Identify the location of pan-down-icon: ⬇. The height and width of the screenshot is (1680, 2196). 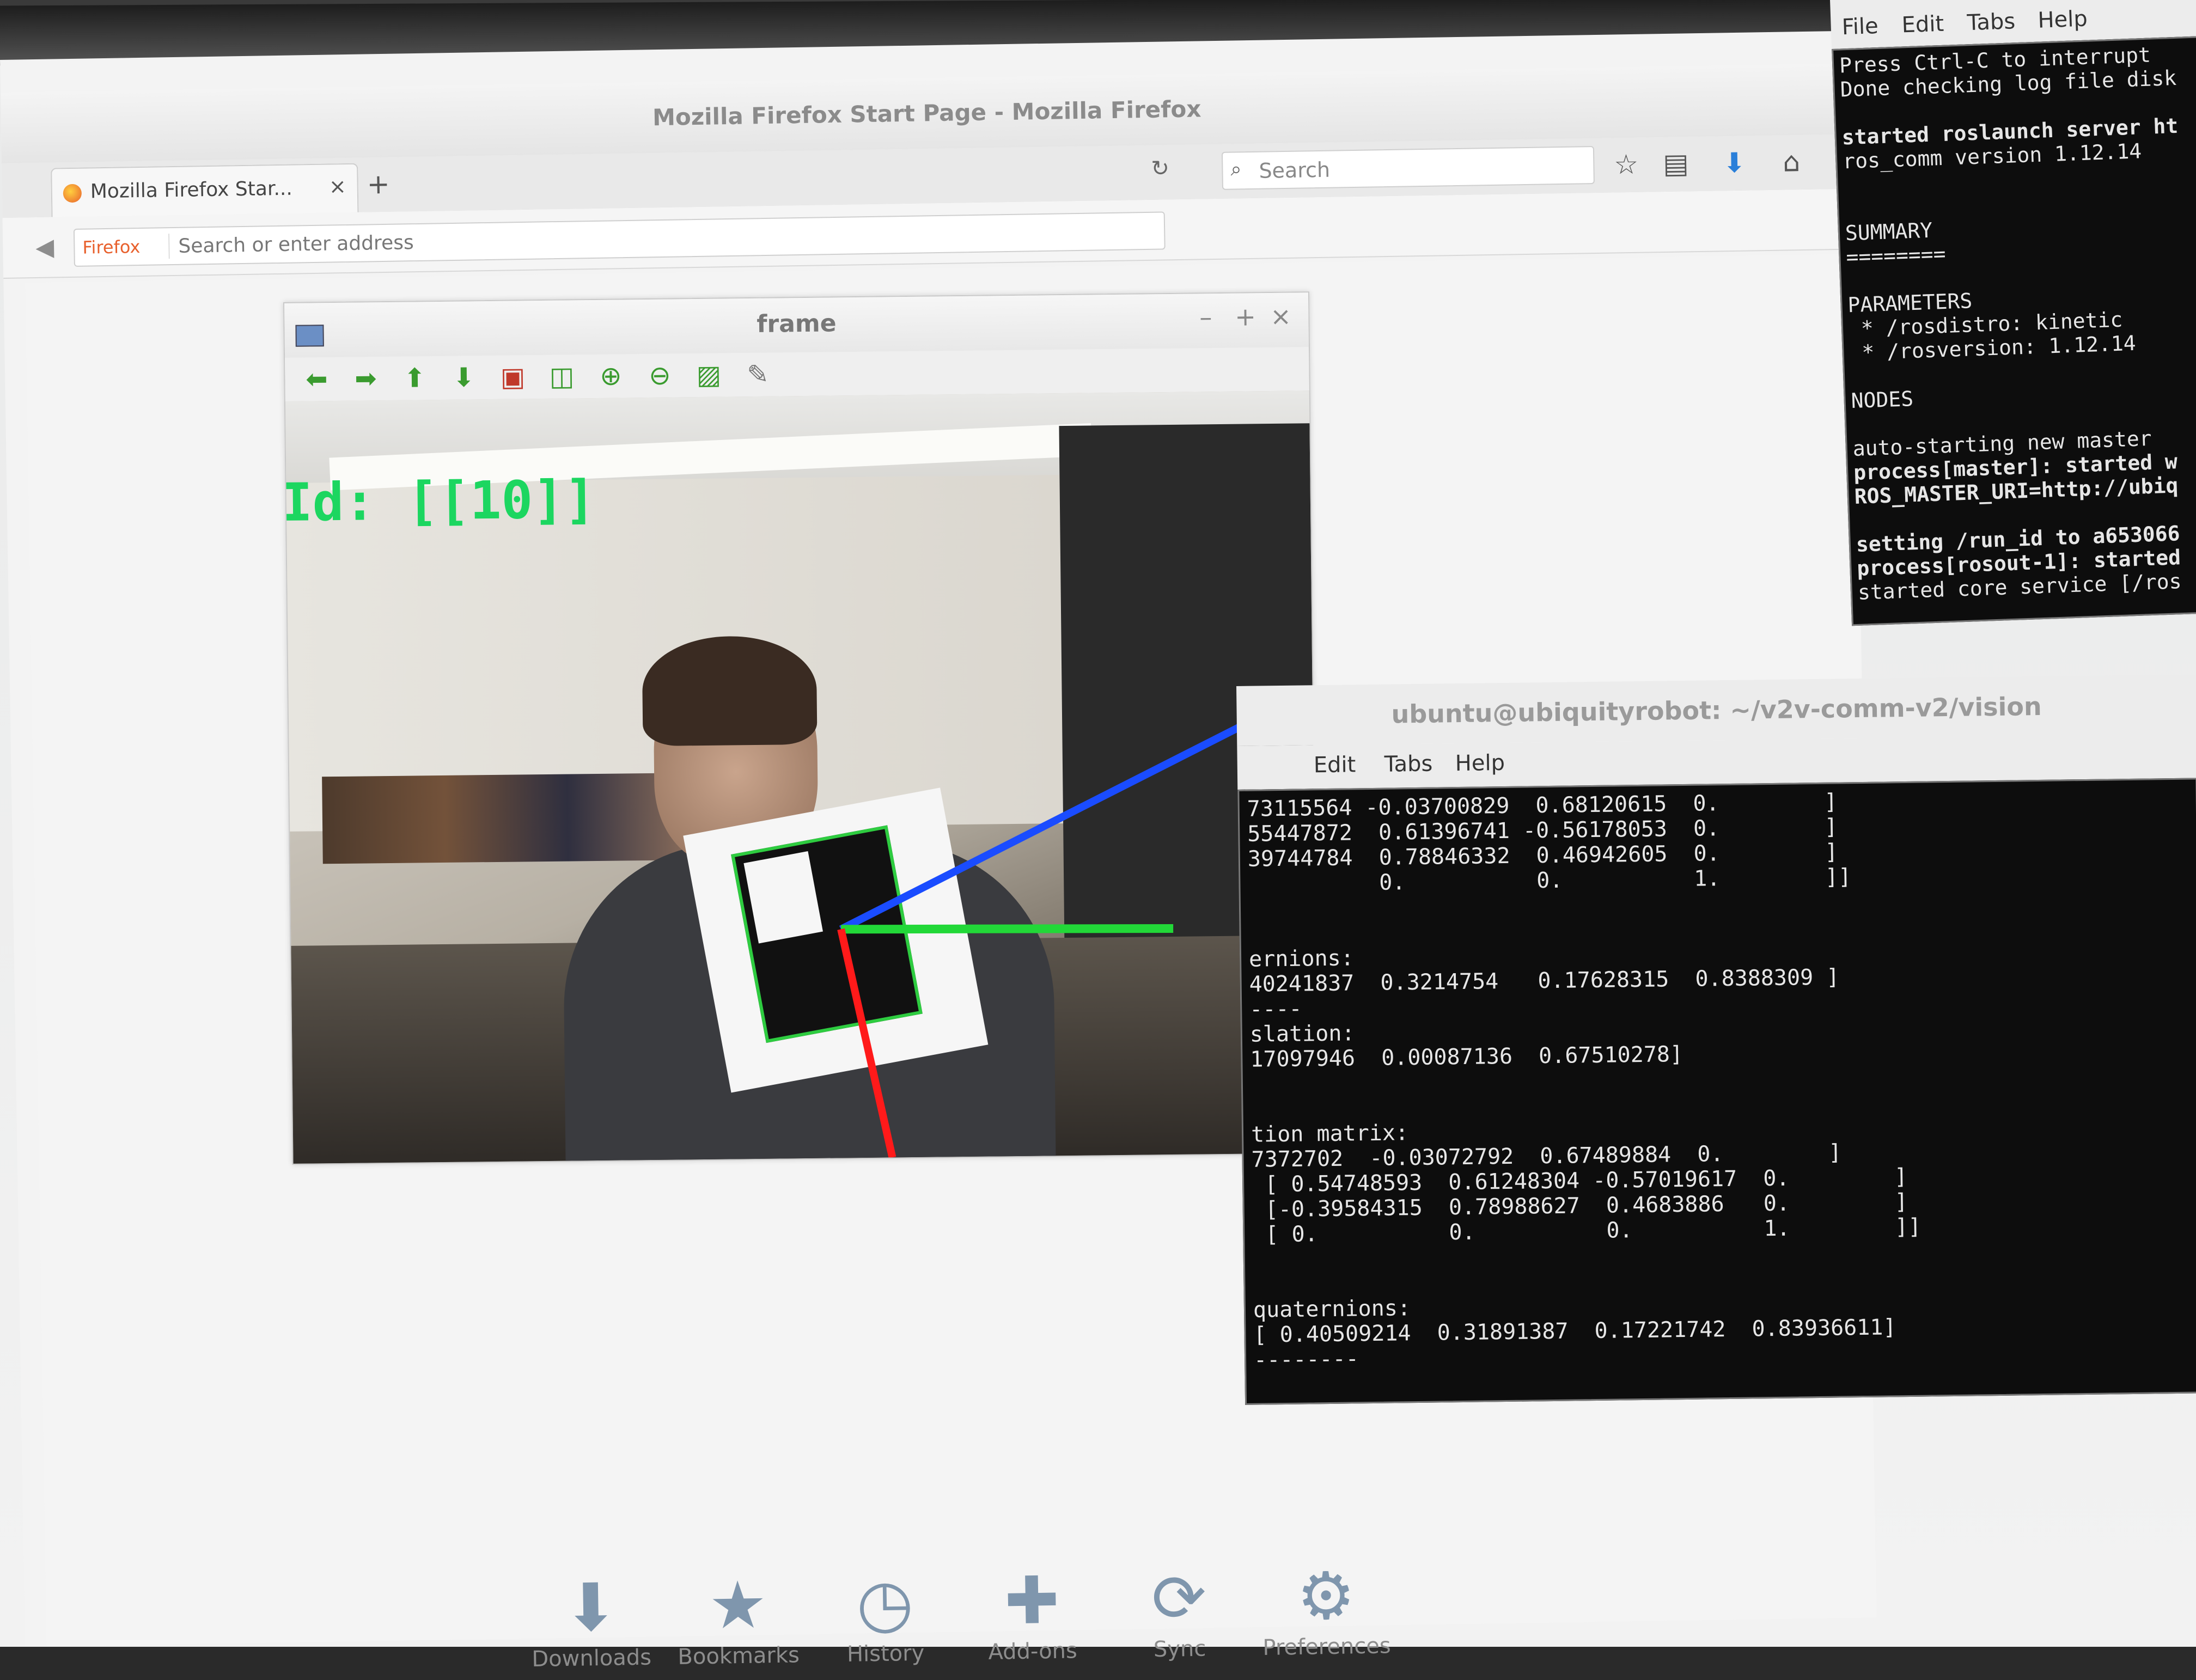
(463, 377).